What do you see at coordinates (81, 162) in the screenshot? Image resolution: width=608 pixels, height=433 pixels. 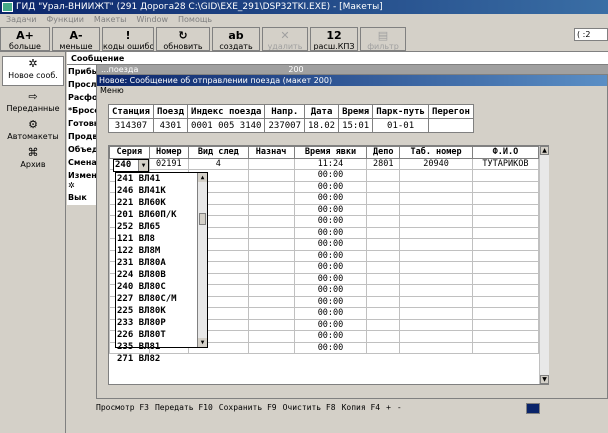 I see `strip-item: Смена` at bounding box center [81, 162].